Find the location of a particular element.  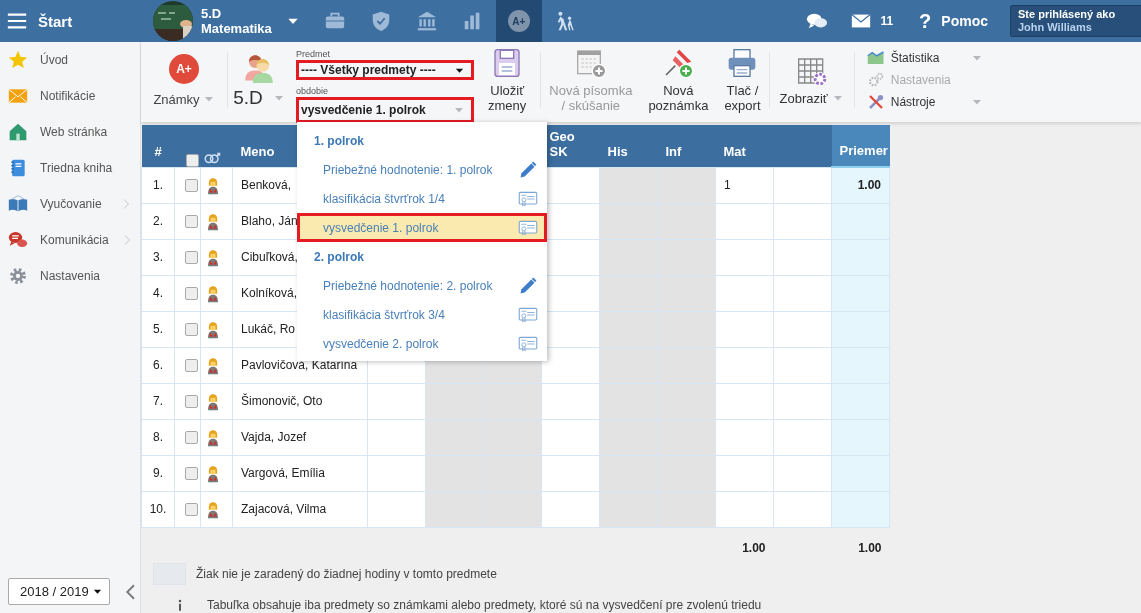

table-cell: Kolníková, is located at coordinates (269, 293).